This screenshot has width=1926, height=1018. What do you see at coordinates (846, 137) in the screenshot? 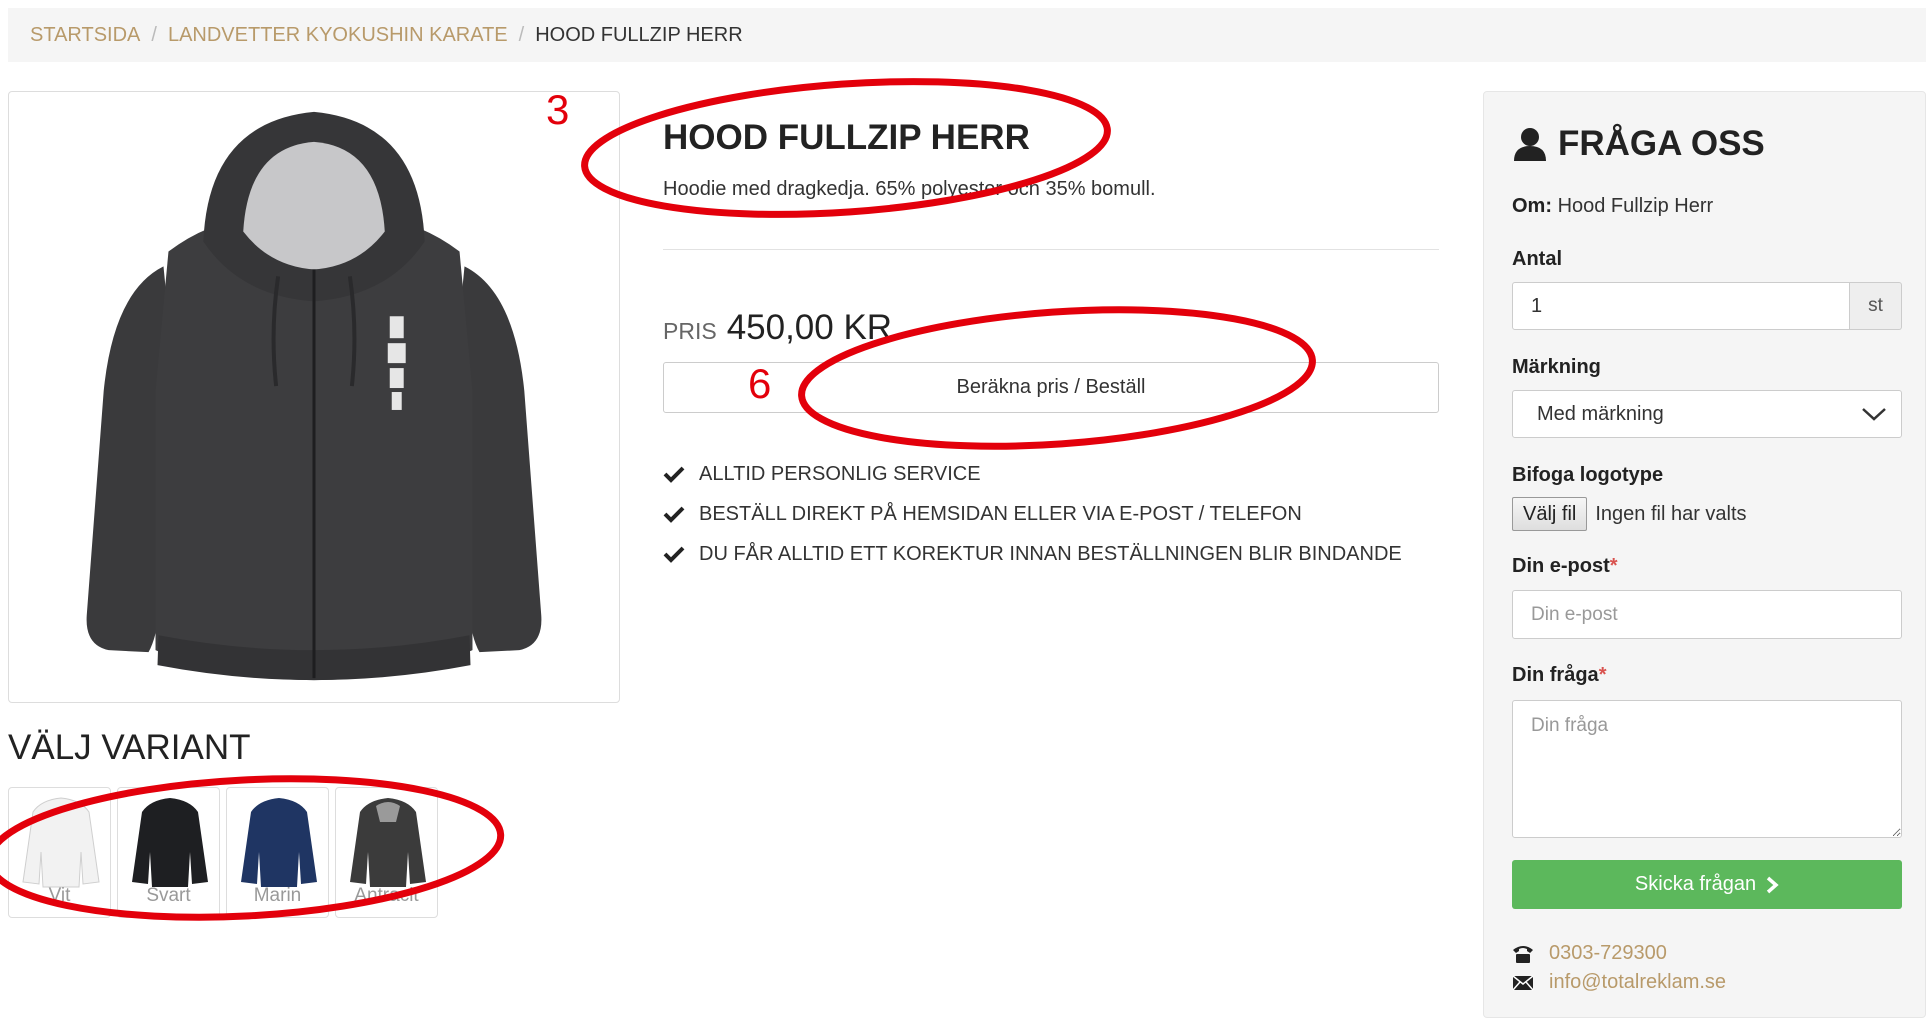
I see `product-title: HOOD FULLZIP HERR` at bounding box center [846, 137].